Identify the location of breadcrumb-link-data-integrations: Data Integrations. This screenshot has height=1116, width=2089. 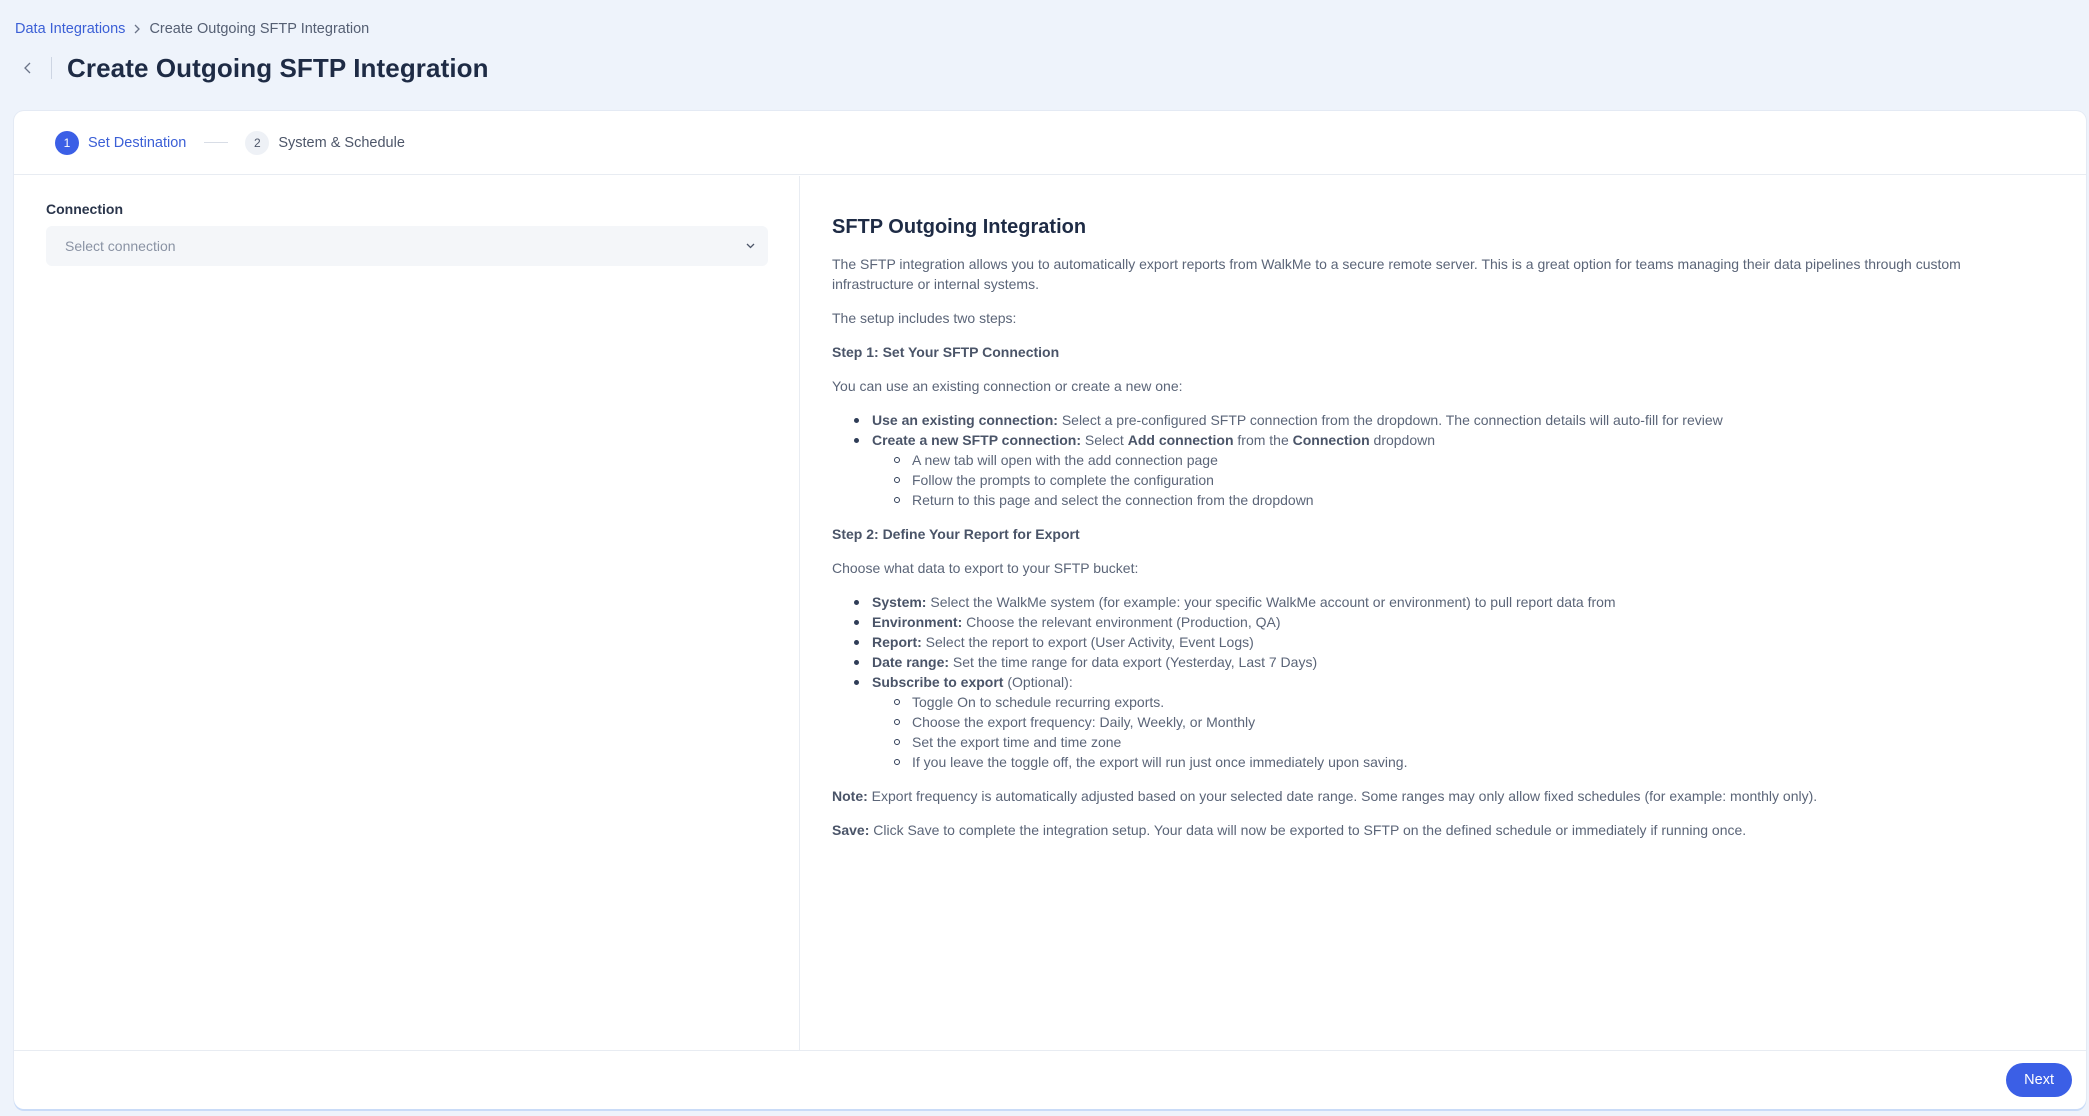
(70, 29).